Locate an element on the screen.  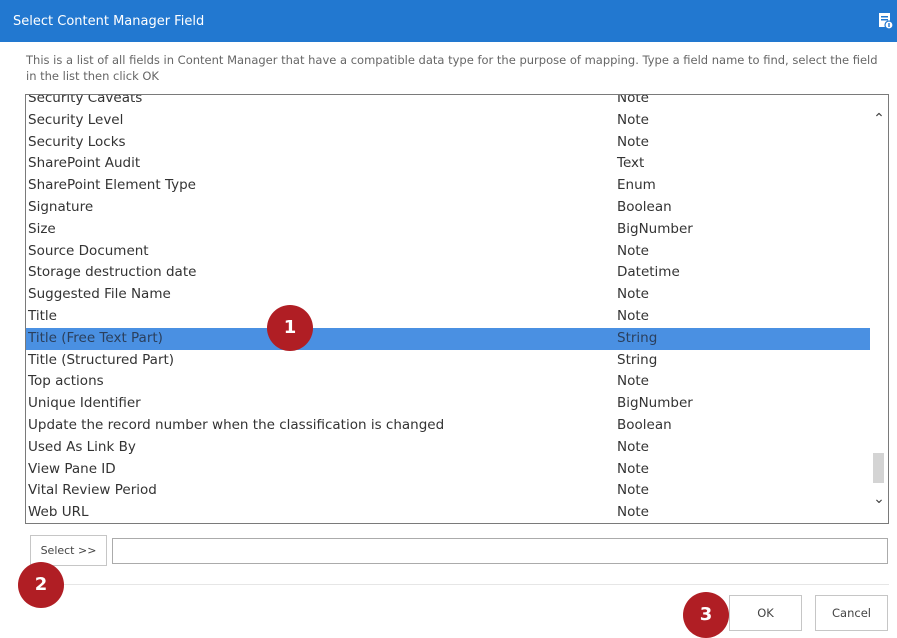
field-row: Source Document Note is located at coordinates (448, 252).